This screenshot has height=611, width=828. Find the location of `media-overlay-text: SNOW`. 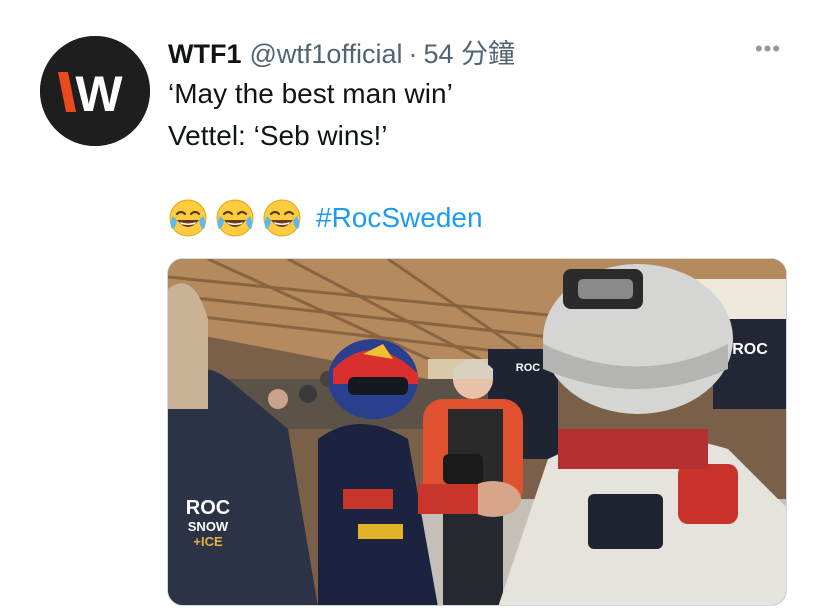

media-overlay-text: SNOW is located at coordinates (208, 526).